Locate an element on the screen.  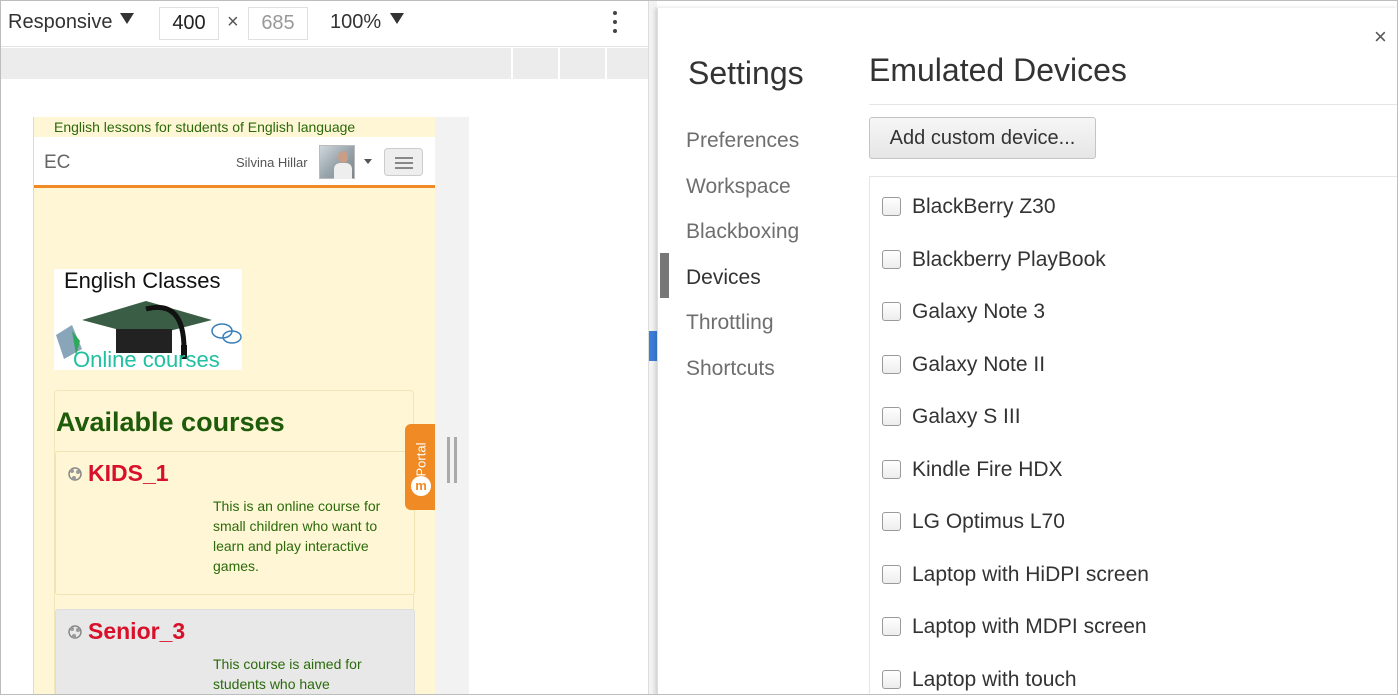
list-item: Laptop with MDPI screen is located at coordinates (1133, 625).